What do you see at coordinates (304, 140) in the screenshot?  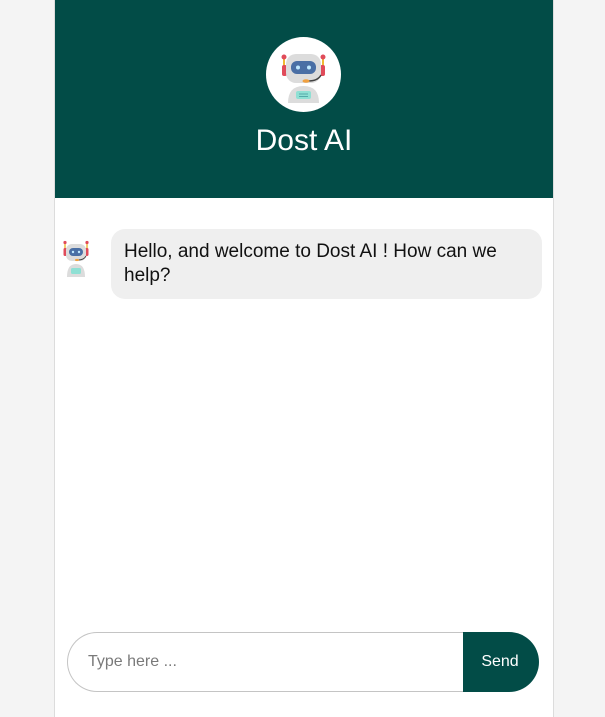 I see `chat-title: Dost AI` at bounding box center [304, 140].